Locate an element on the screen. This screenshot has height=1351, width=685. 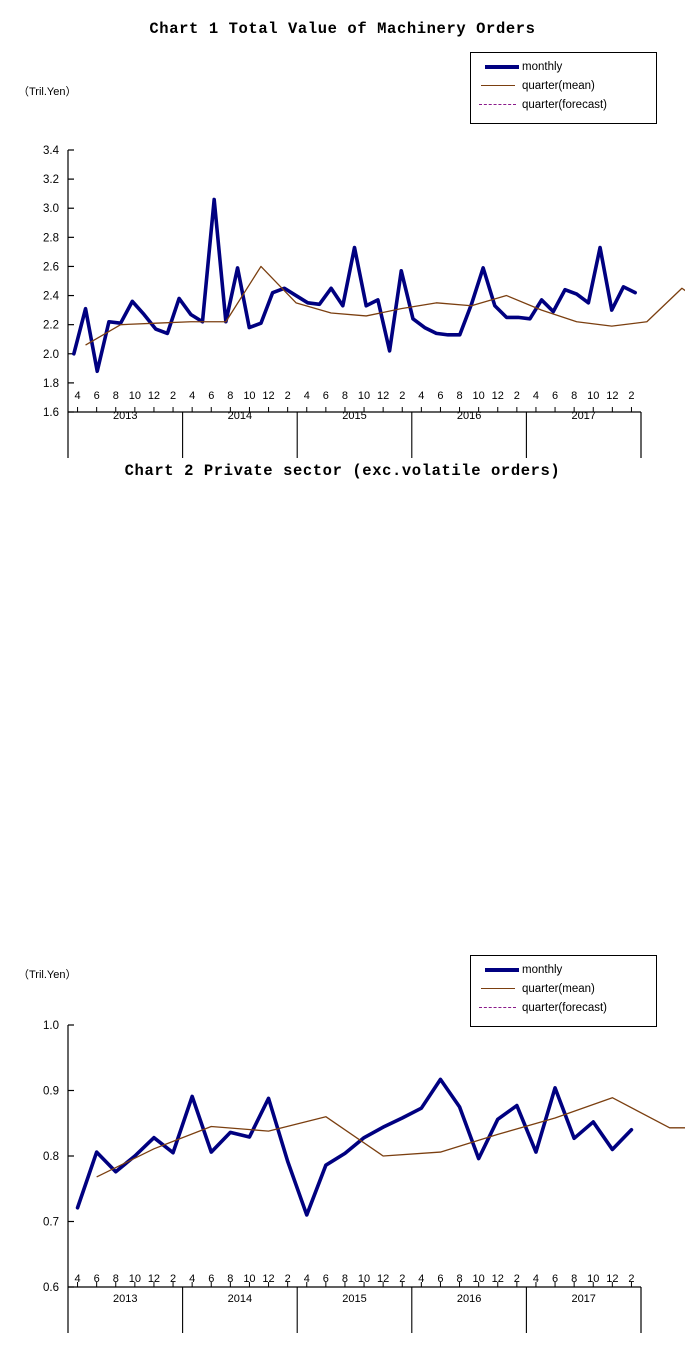
y-tick-label: 3.4 is located at coordinates (51, 151).